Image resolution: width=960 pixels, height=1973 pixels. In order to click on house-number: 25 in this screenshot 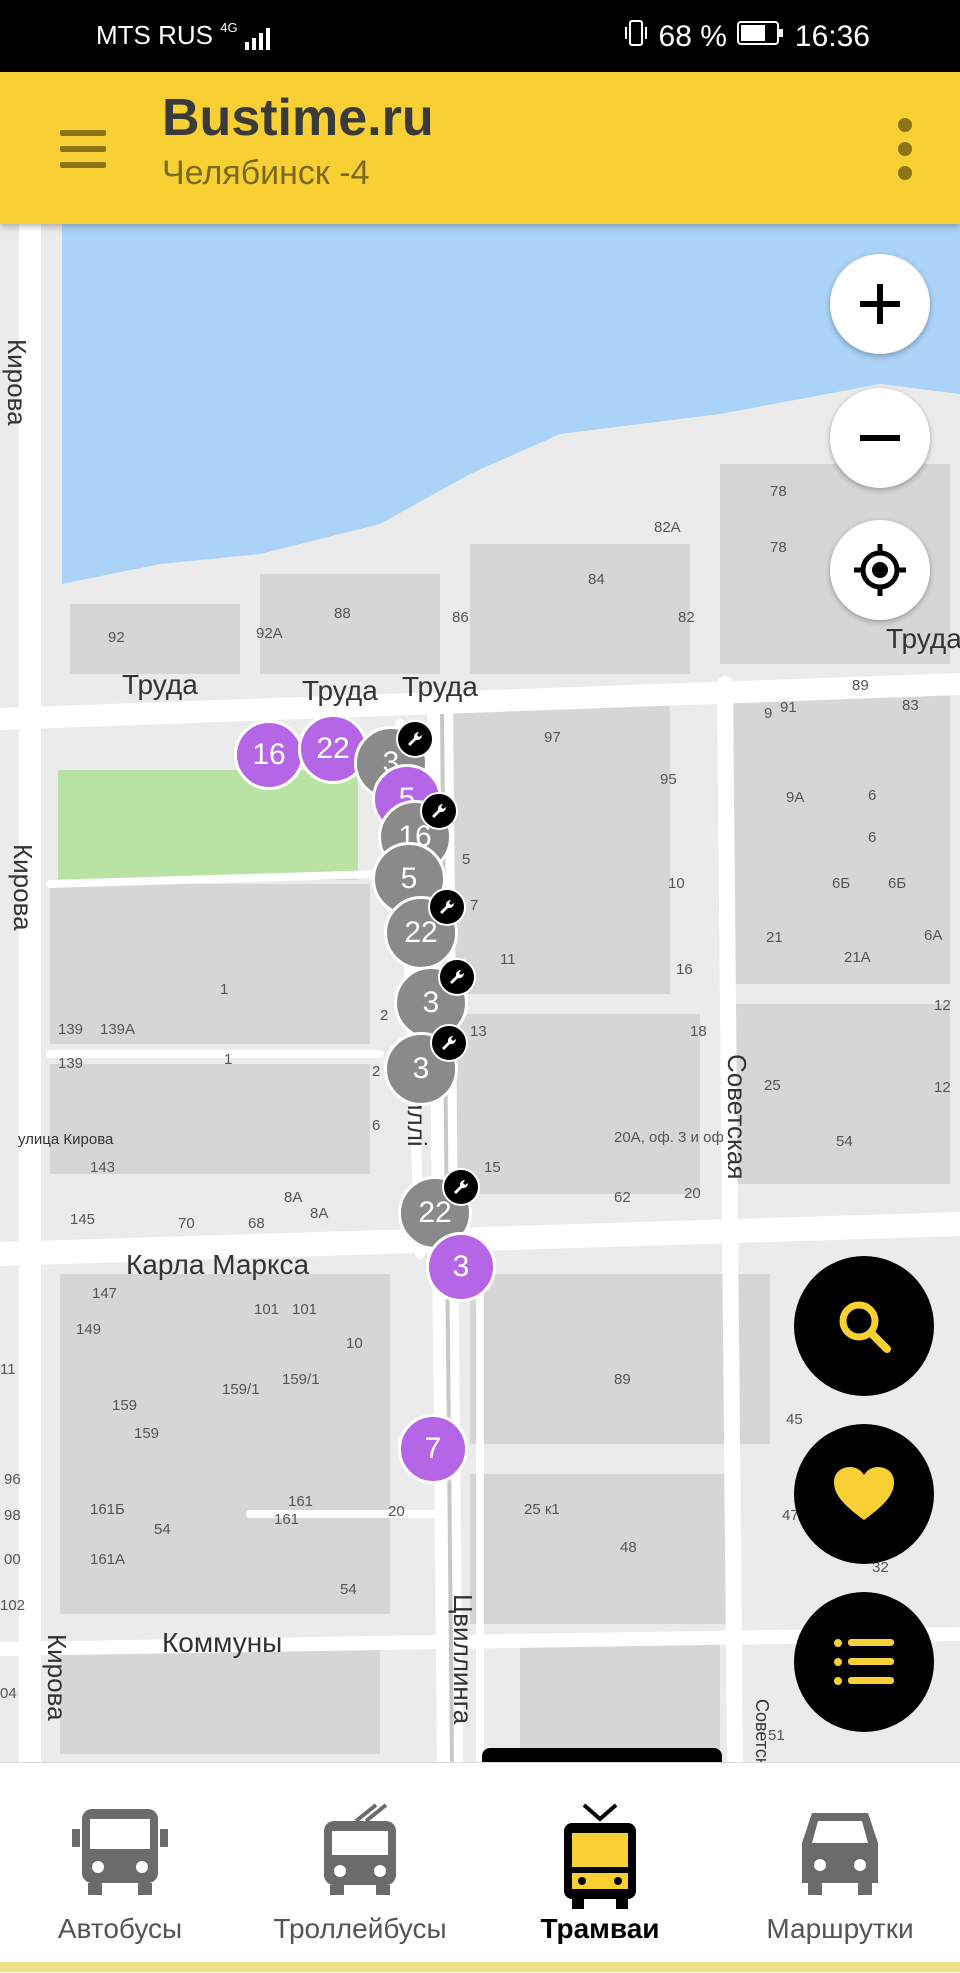, I will do `click(772, 1085)`.